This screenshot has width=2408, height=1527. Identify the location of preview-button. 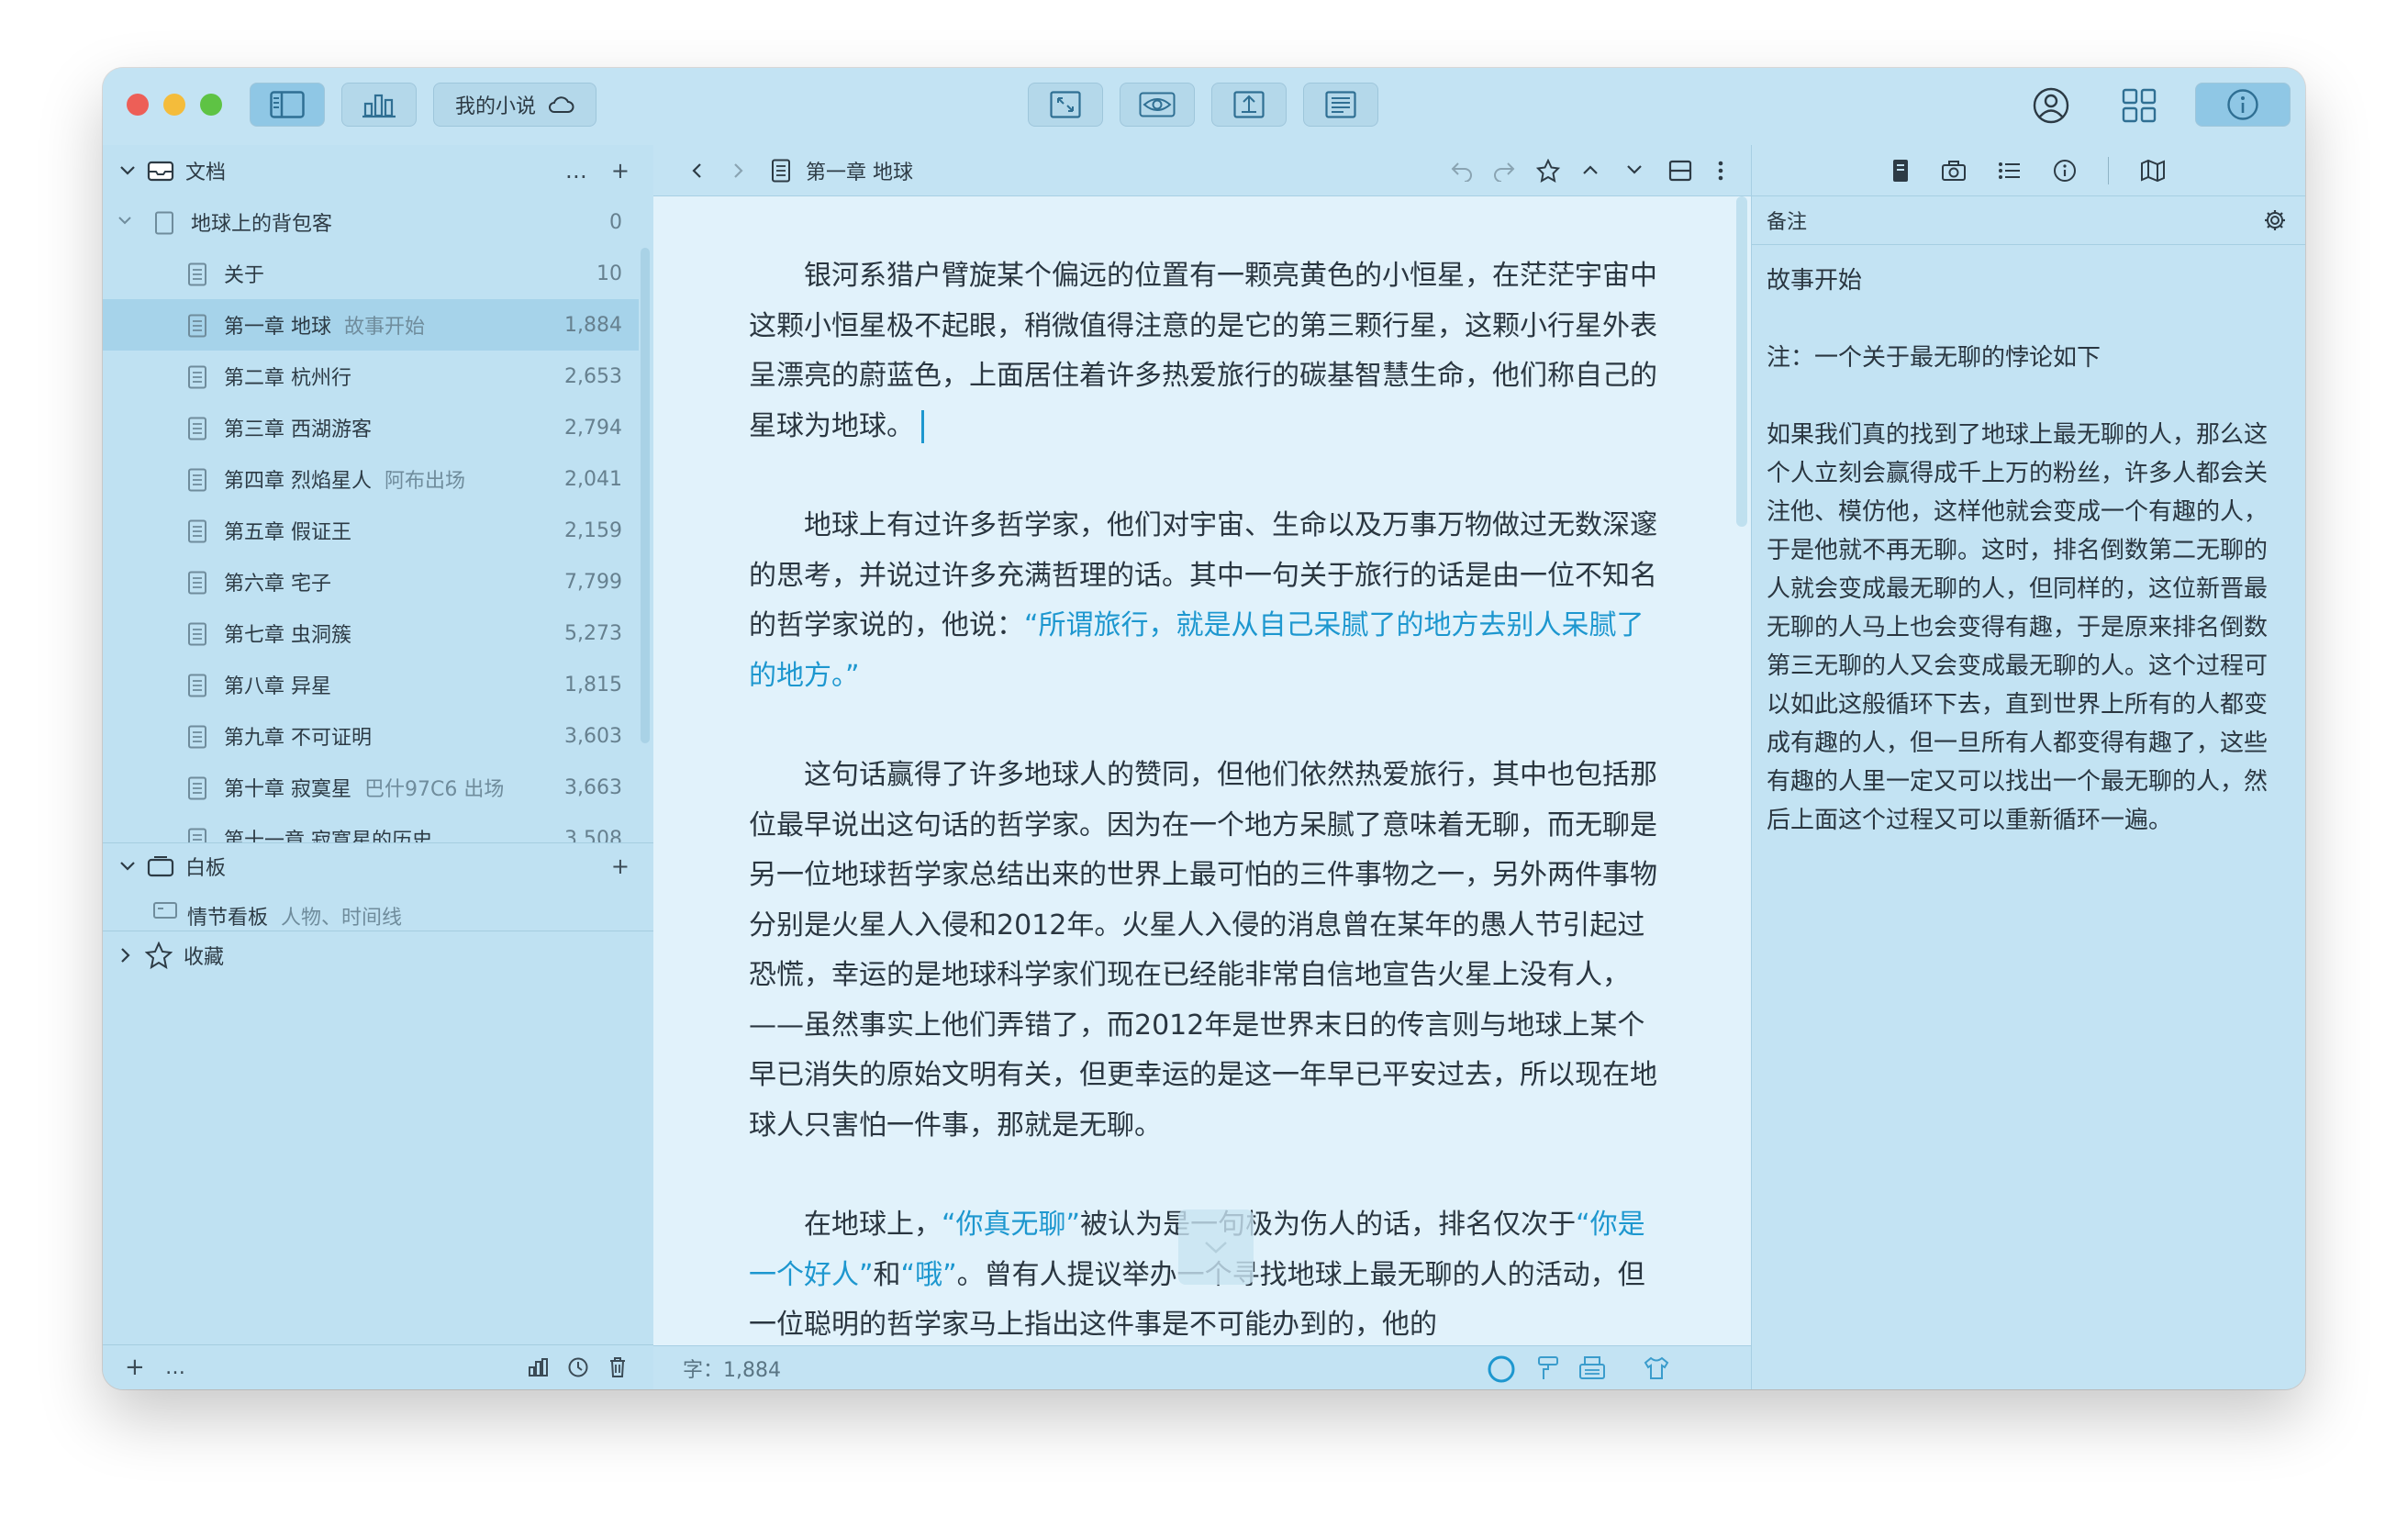
(1157, 105).